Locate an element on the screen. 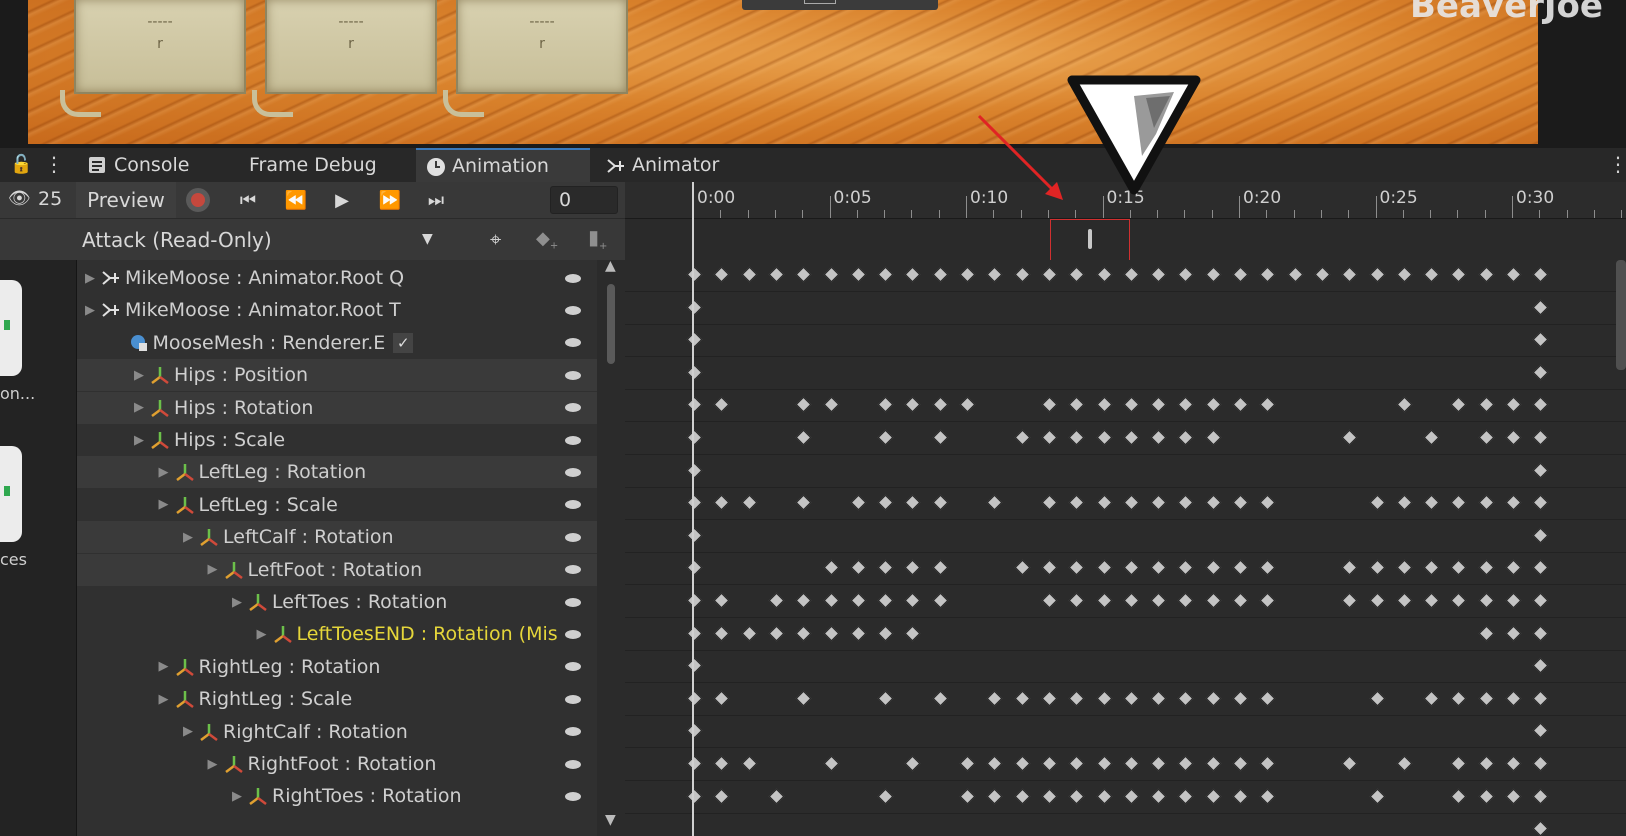 The image size is (1626, 836). tab-animator: Animator is located at coordinates (681, 165).